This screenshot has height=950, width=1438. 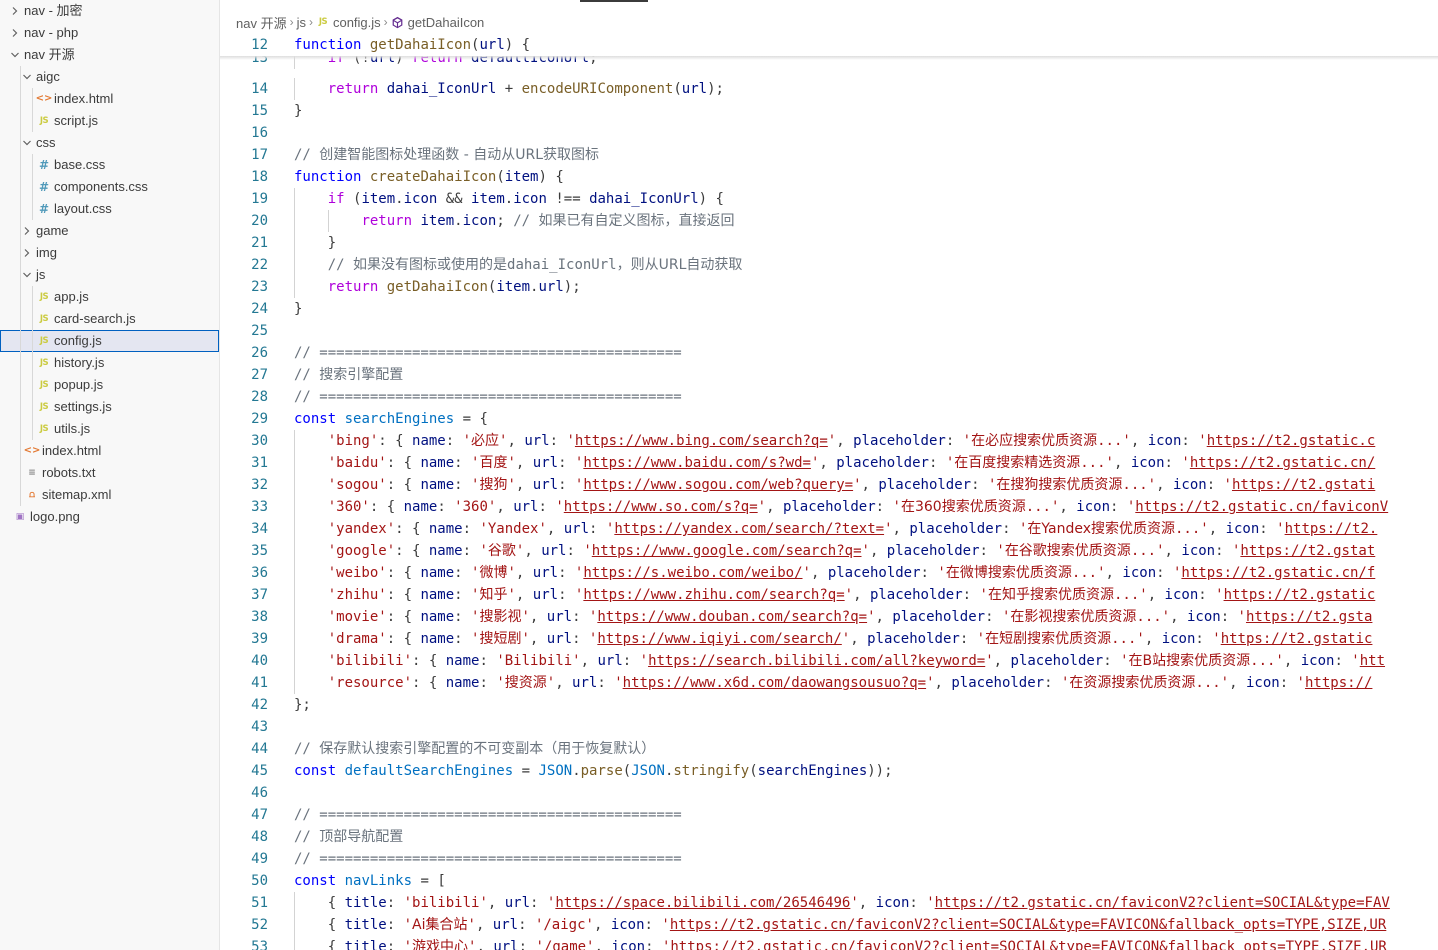 I want to click on tree-file: JS history.js, so click(x=109, y=363).